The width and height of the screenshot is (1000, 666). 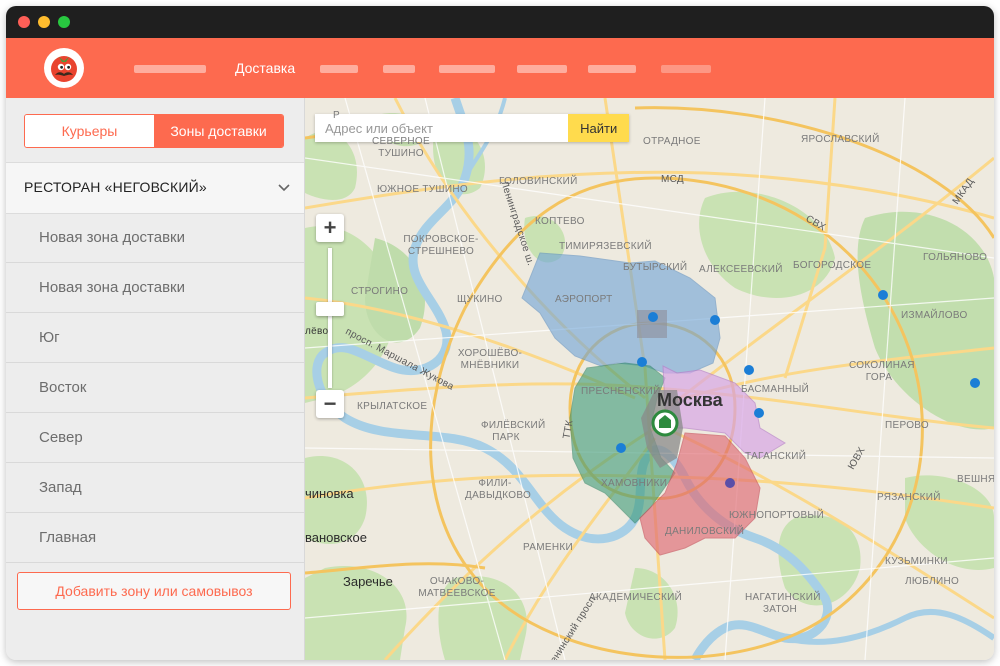 What do you see at coordinates (882, 371) in the screenshot?
I see `map-label: СОКОЛИНАЯ ГОРА` at bounding box center [882, 371].